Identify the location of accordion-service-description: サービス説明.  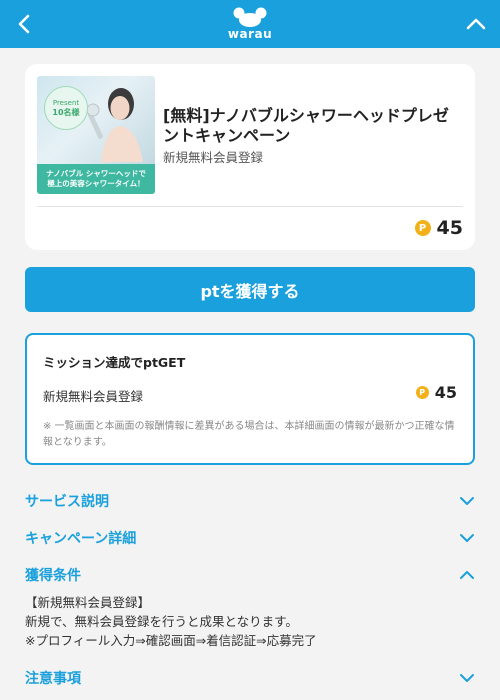
(250, 501).